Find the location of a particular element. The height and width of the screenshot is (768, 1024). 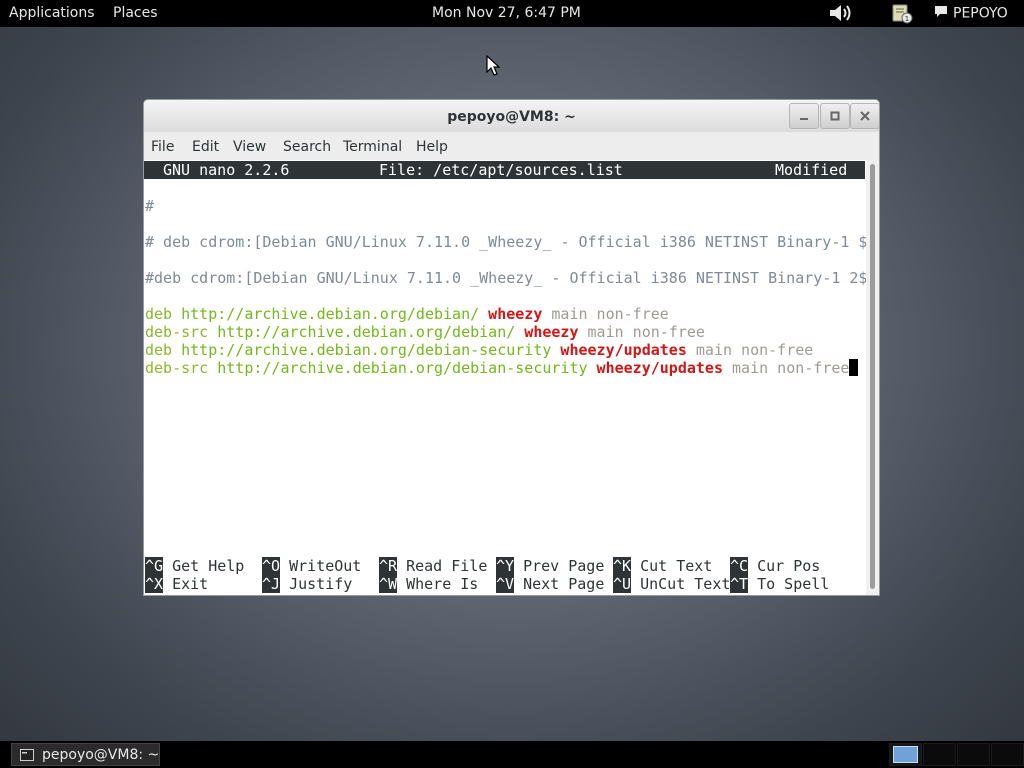

bottom-panel: pepoyo@VM8: ~ is located at coordinates (512, 754).